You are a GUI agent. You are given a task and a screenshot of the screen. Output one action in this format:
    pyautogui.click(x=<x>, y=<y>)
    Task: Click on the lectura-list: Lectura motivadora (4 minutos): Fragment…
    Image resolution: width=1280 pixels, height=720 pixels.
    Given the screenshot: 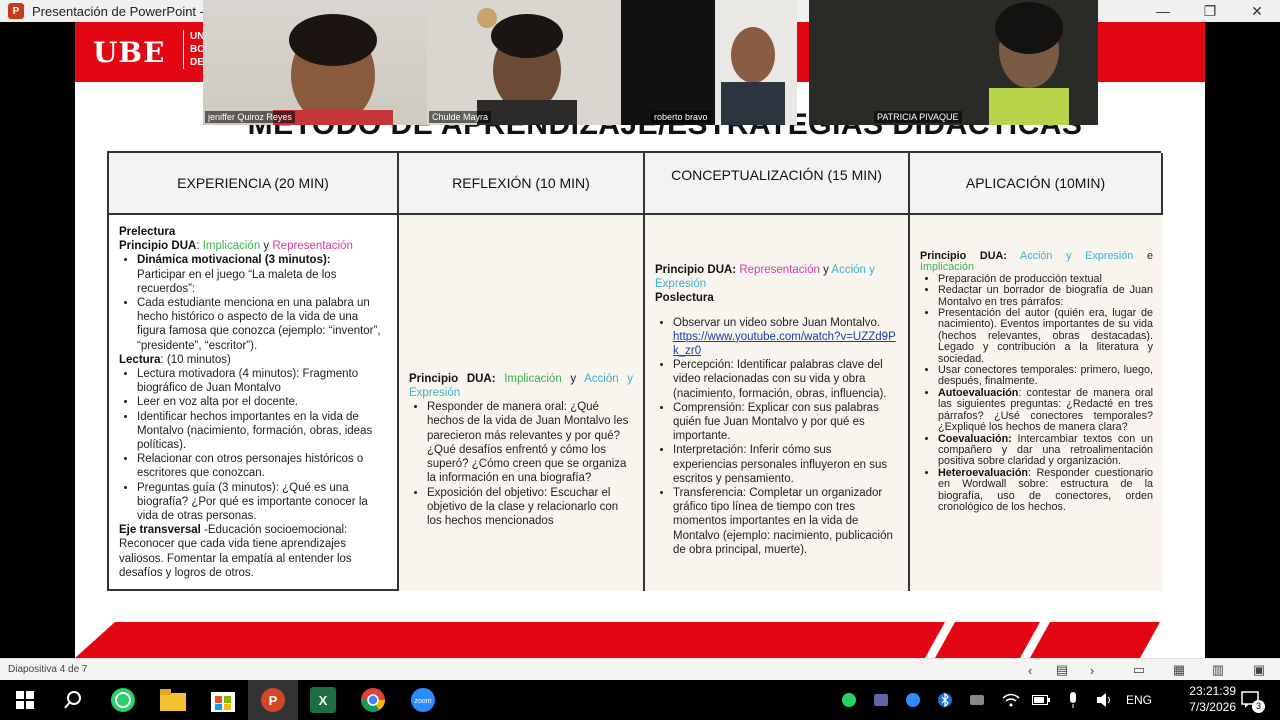 What is the action you would take?
    pyautogui.click(x=253, y=445)
    